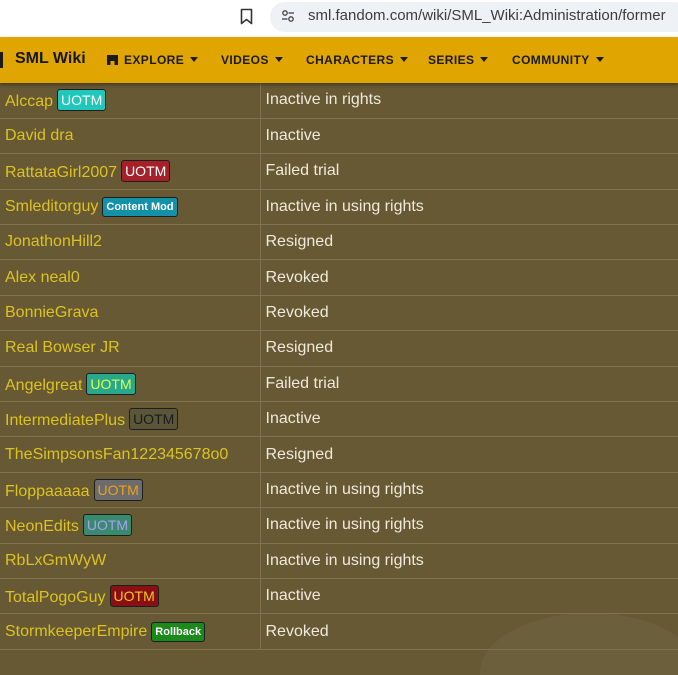 The image size is (678, 675). I want to click on table-row: IntermediatePlus UOTM Inactive, so click(339, 419).